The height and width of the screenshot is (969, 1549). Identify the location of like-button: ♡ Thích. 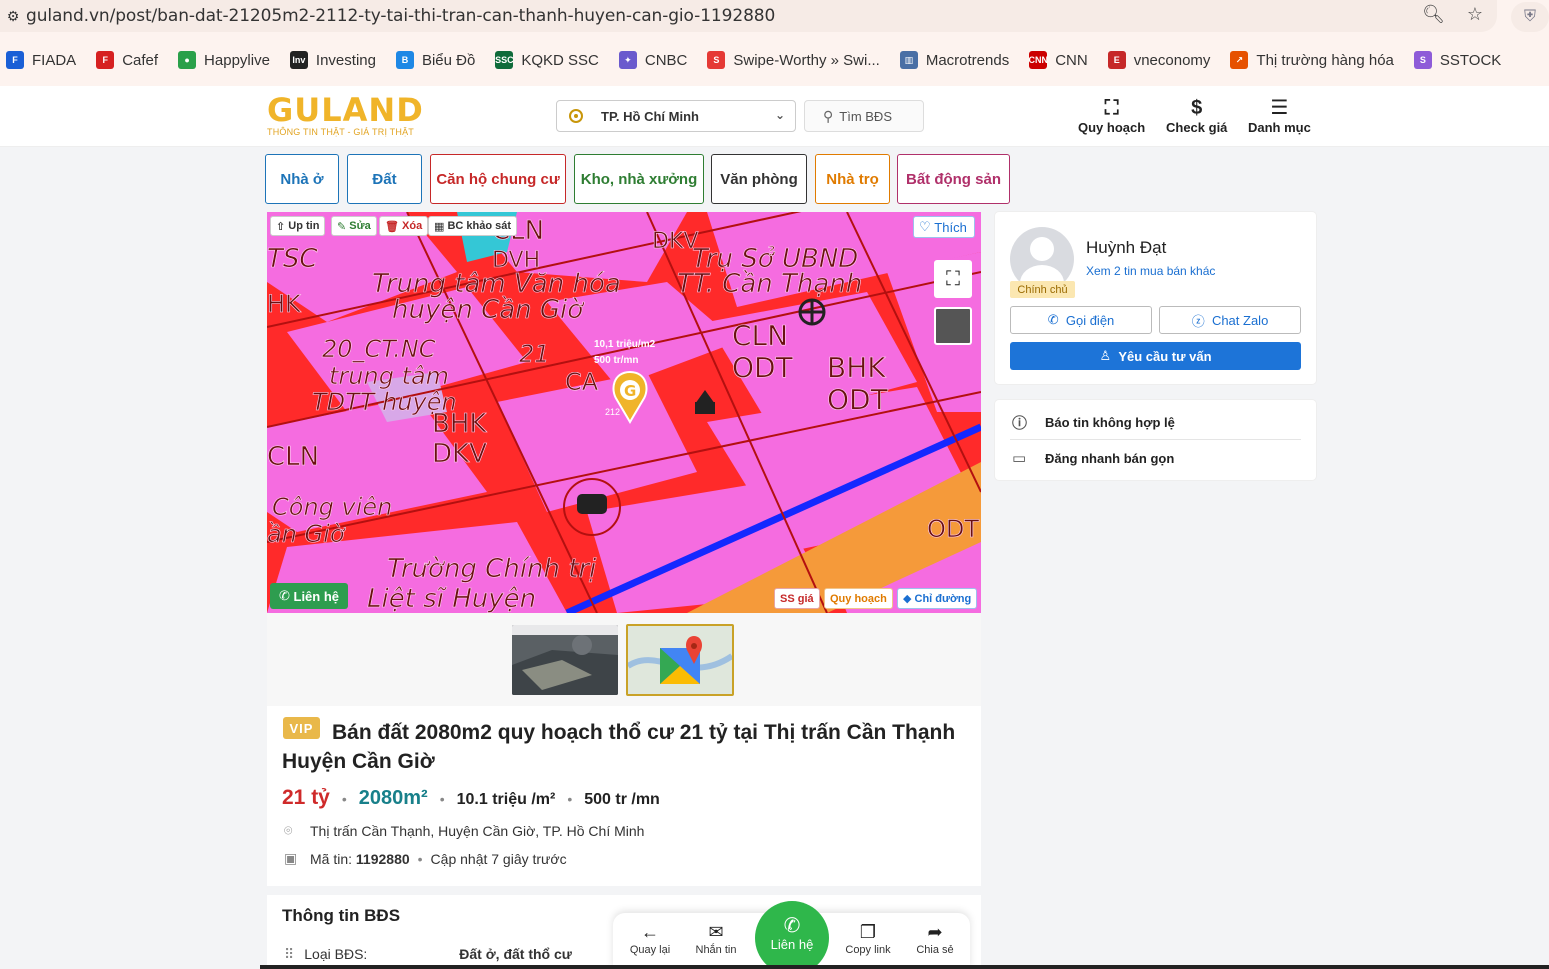
(944, 227).